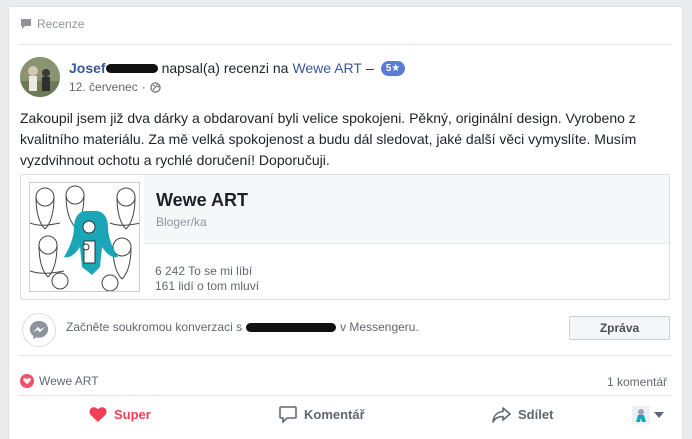  What do you see at coordinates (379, 327) in the screenshot?
I see `messenger-suffix: v Messengeru.` at bounding box center [379, 327].